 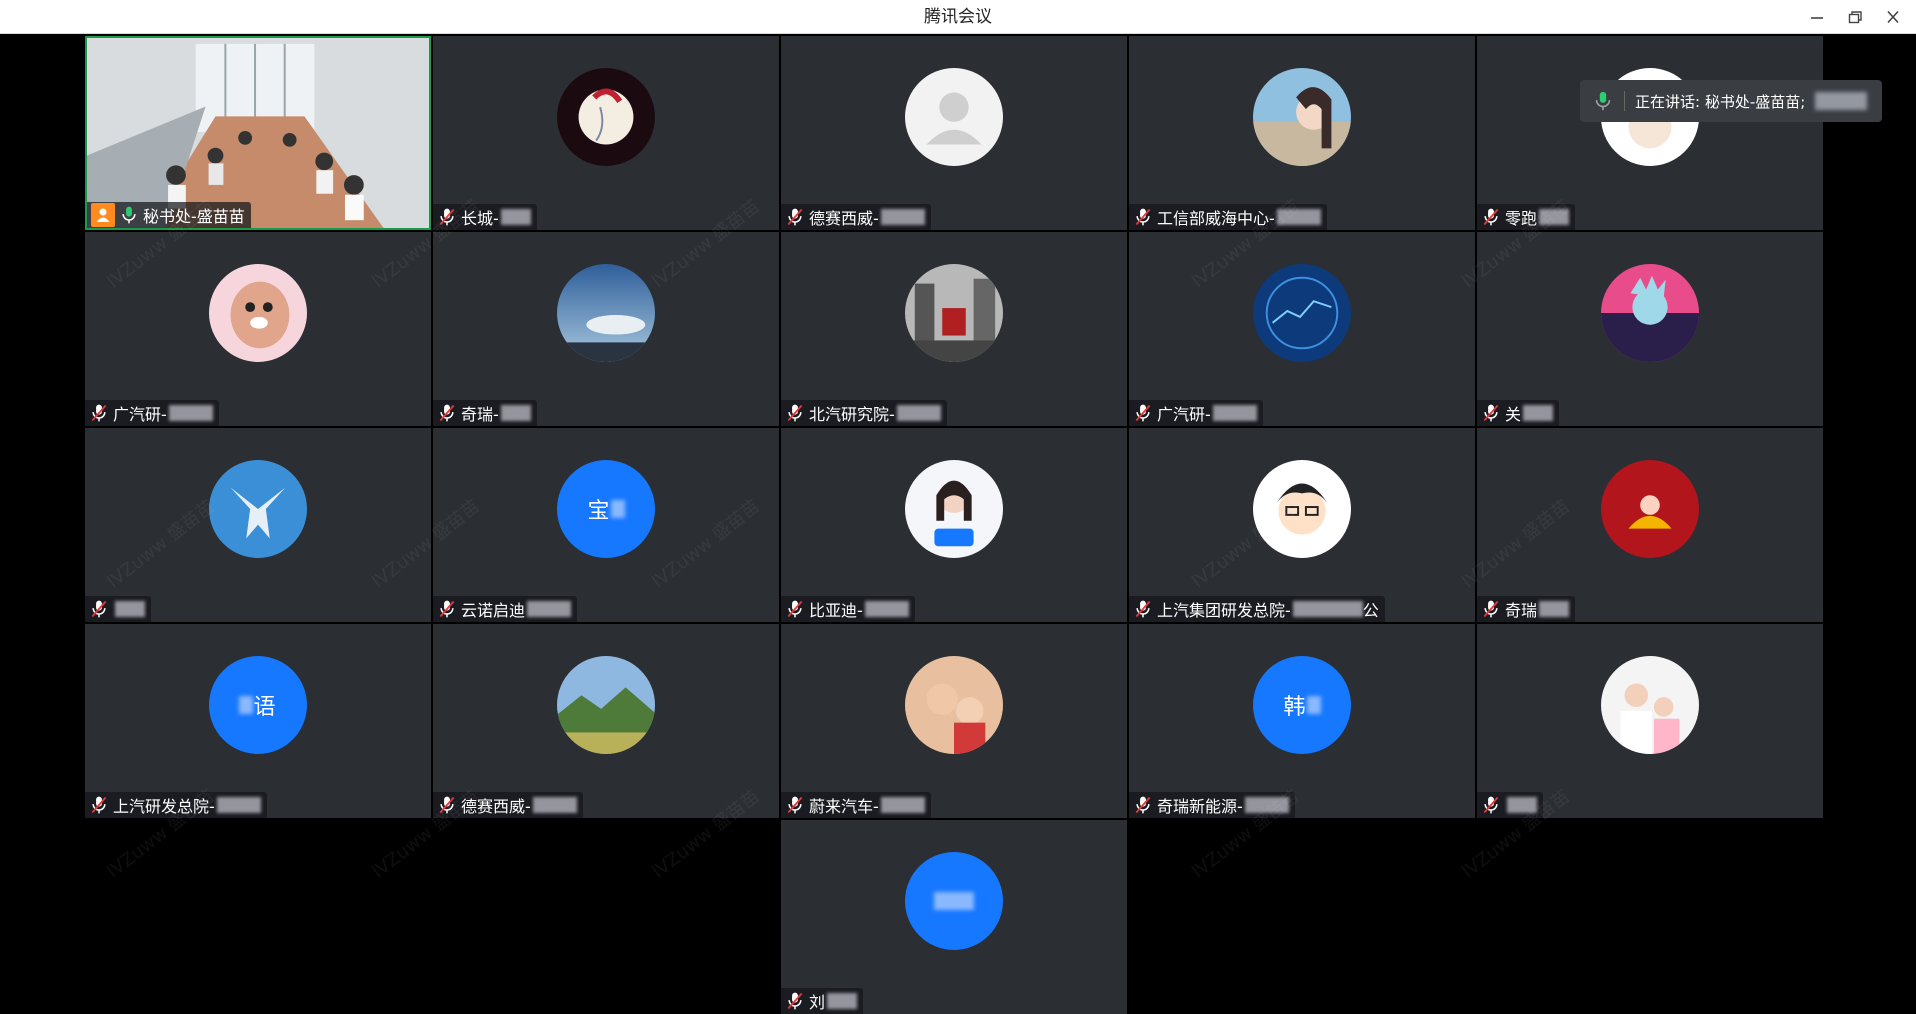 I want to click on participant-name: 刘, so click(x=817, y=1002).